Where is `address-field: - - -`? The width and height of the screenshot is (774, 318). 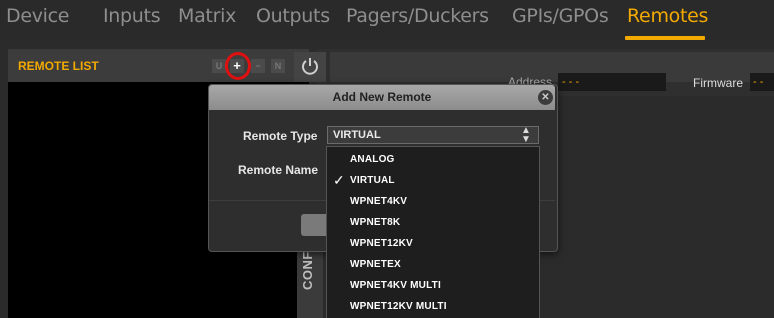
address-field: - - - is located at coordinates (612, 82).